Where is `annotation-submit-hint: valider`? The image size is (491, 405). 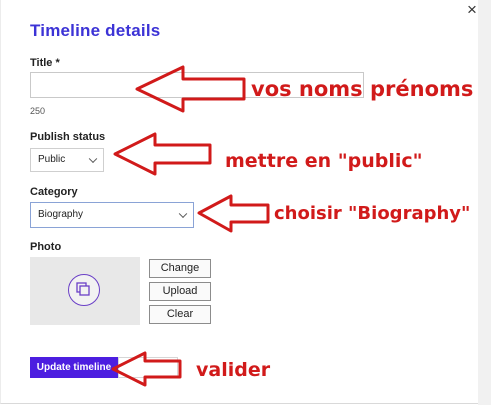 annotation-submit-hint: valider is located at coordinates (233, 370).